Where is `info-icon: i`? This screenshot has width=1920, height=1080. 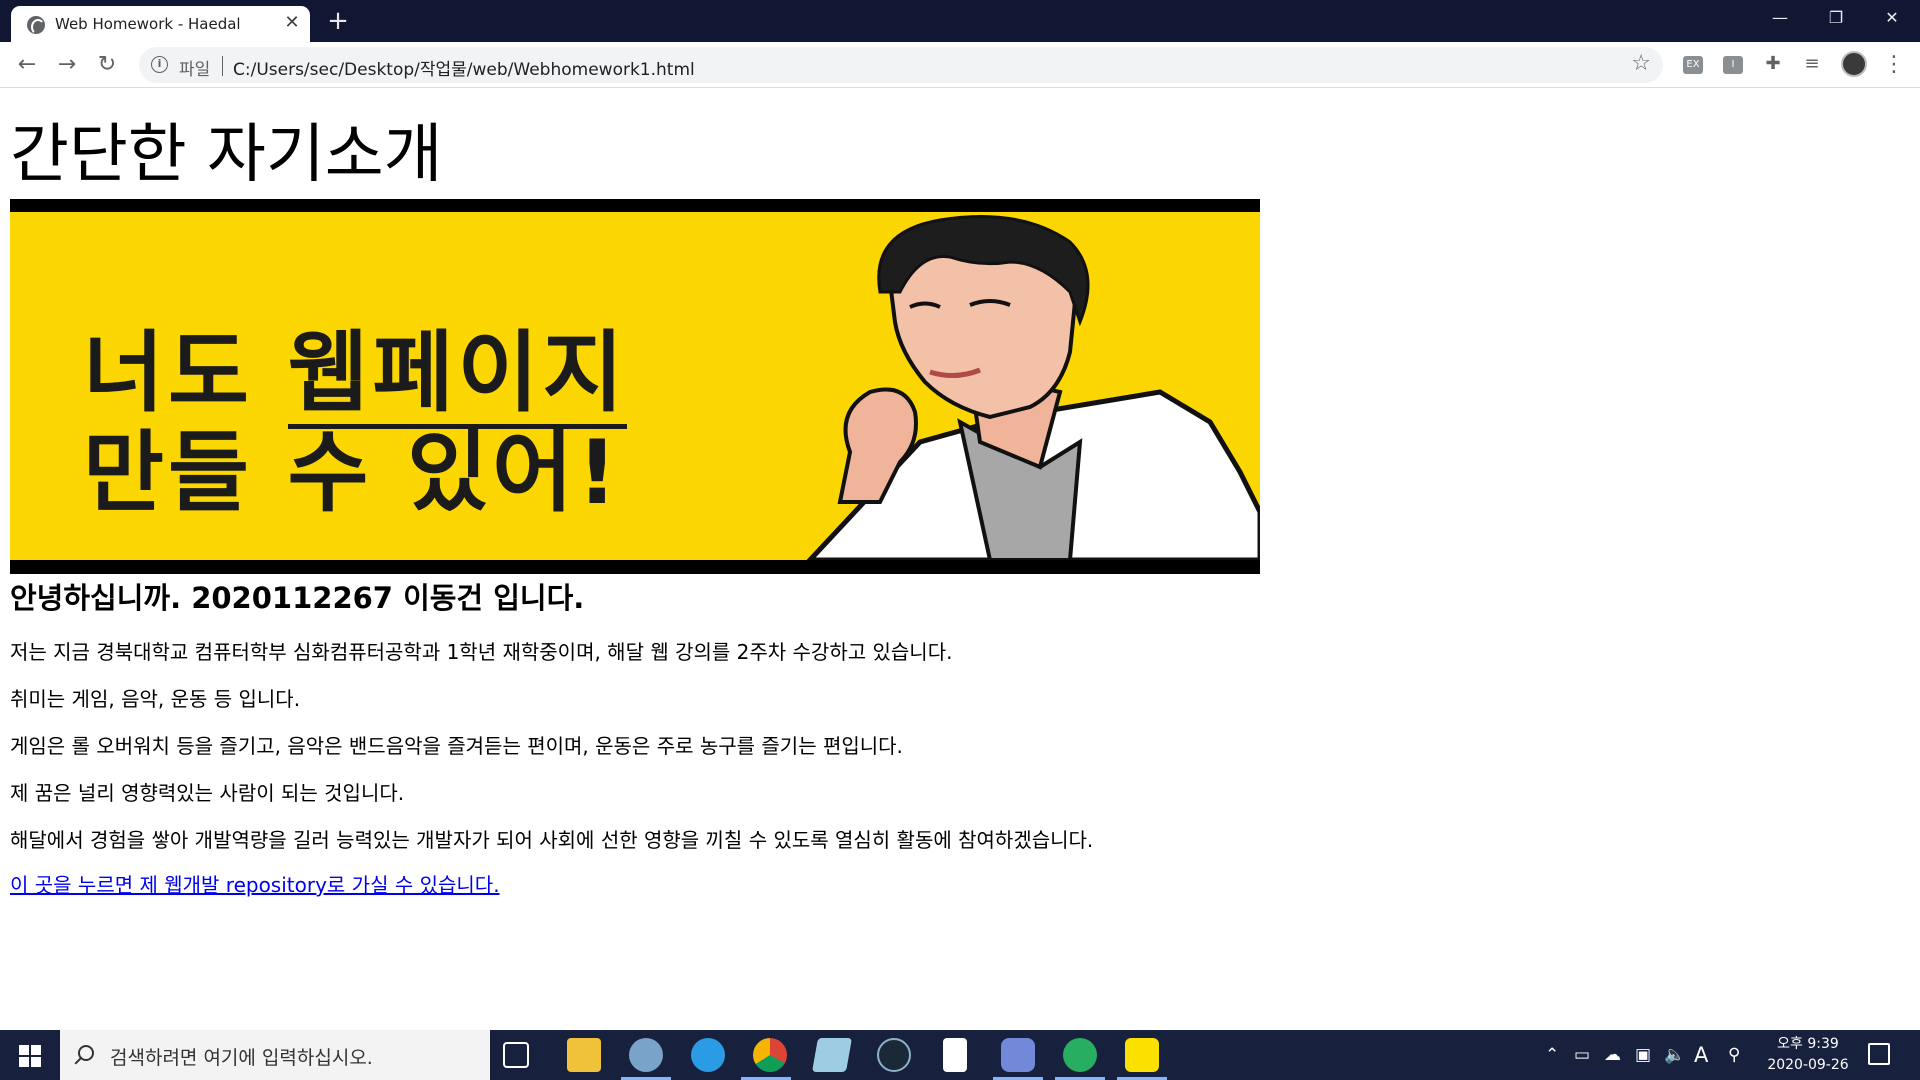 info-icon: i is located at coordinates (159, 64).